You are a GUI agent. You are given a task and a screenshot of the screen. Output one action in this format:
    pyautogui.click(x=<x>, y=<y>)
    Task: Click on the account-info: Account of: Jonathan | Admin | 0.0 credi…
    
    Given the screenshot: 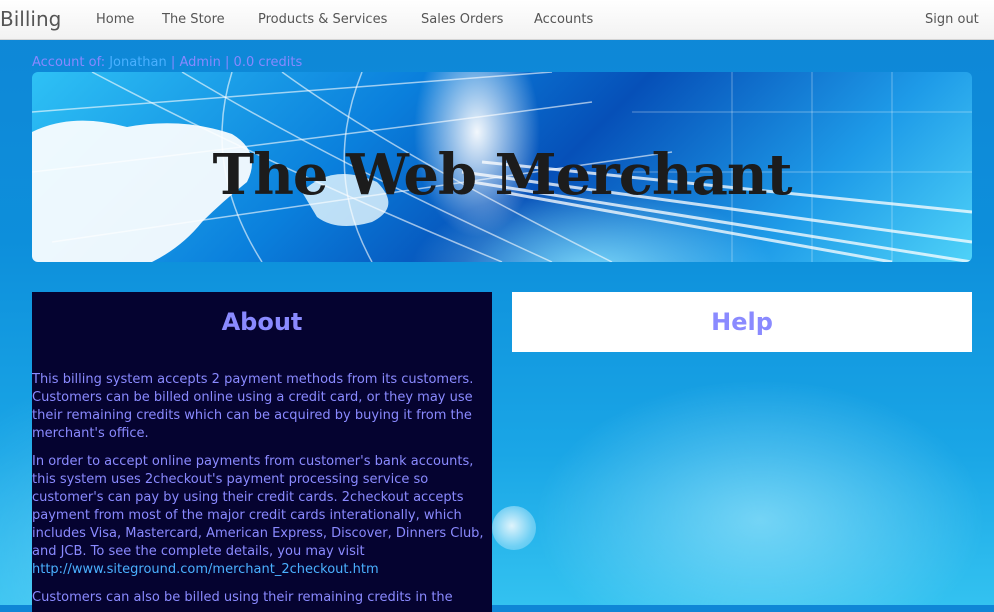 What is the action you would take?
    pyautogui.click(x=167, y=62)
    